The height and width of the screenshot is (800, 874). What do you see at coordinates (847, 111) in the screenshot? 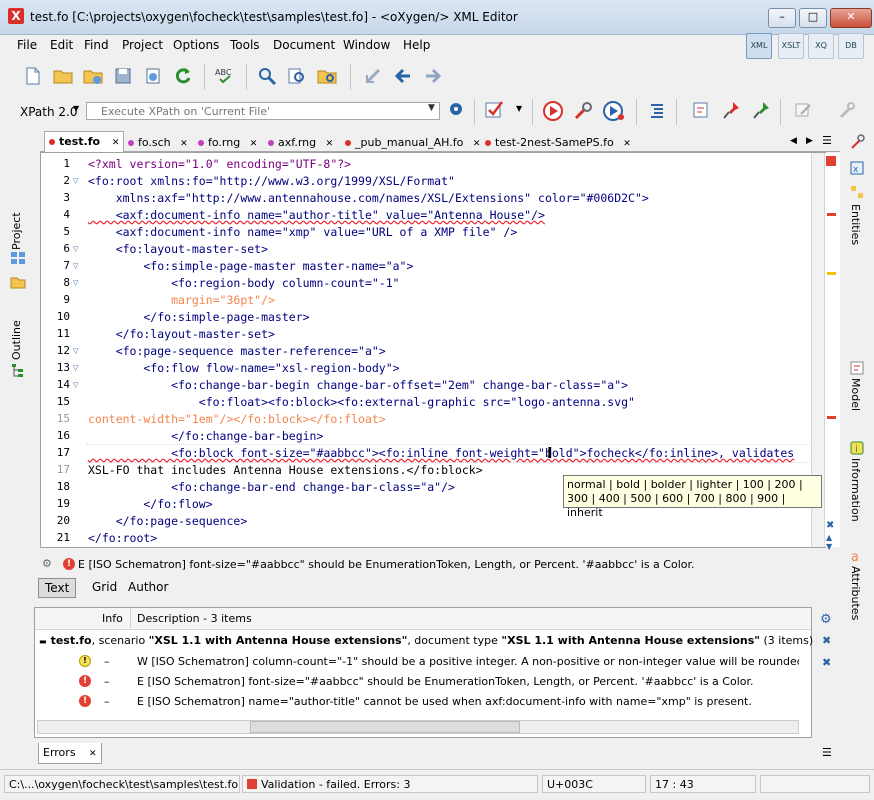
I see `tool-disabled-icon` at bounding box center [847, 111].